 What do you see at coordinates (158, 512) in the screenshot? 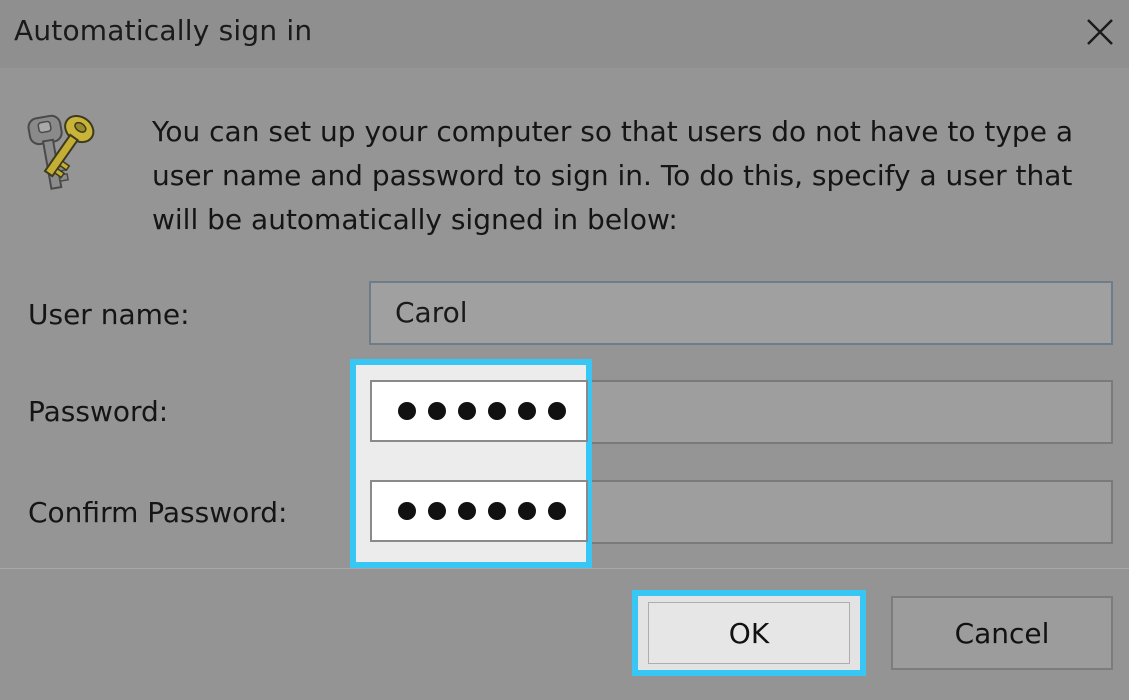
I see `confirm-password-label: Confirm Password:` at bounding box center [158, 512].